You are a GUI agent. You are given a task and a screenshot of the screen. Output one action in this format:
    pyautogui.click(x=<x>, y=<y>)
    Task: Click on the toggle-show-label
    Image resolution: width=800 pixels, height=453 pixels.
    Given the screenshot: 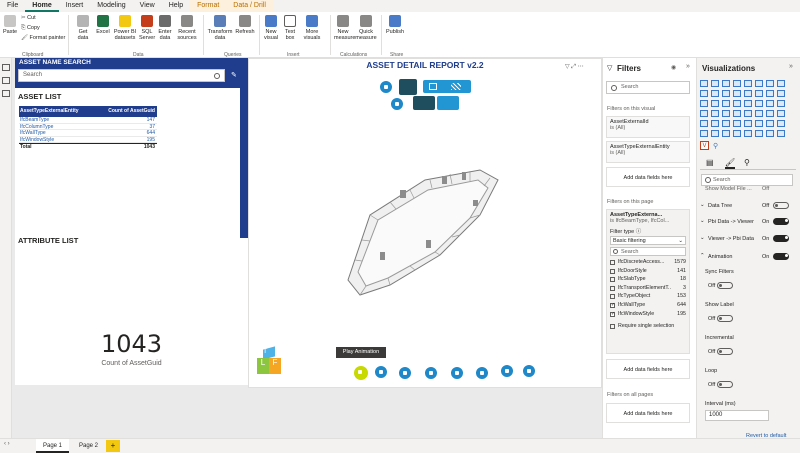 What is the action you would take?
    pyautogui.click(x=725, y=318)
    